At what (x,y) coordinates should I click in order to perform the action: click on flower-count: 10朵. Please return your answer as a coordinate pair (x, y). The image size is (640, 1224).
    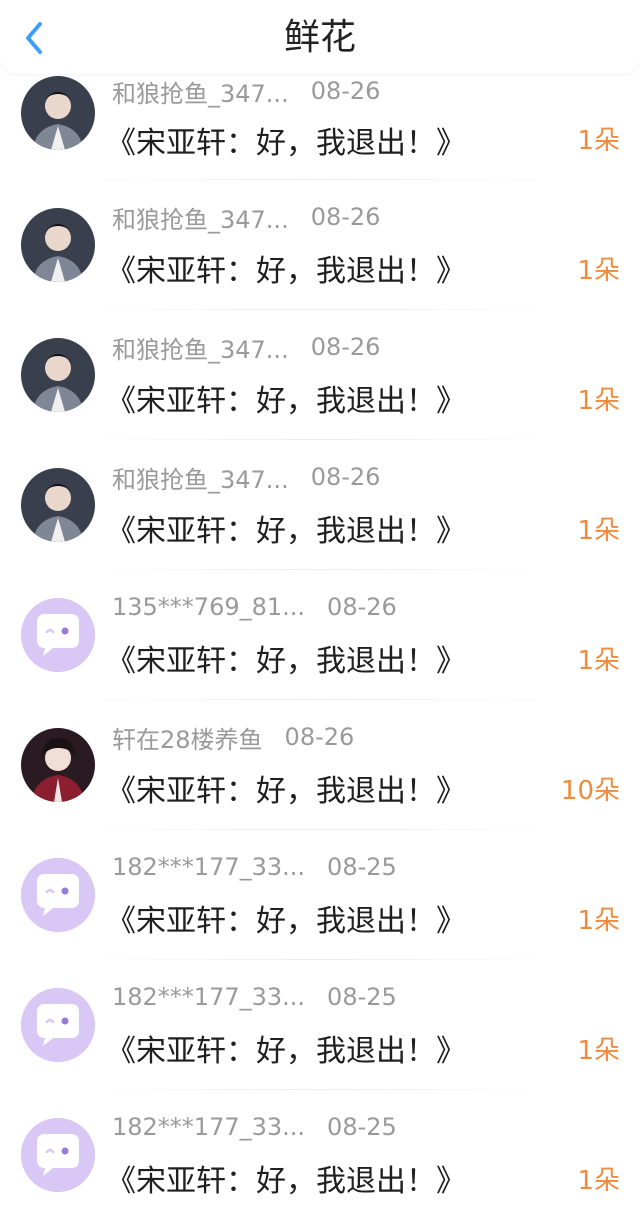
    Looking at the image, I should click on (590, 791).